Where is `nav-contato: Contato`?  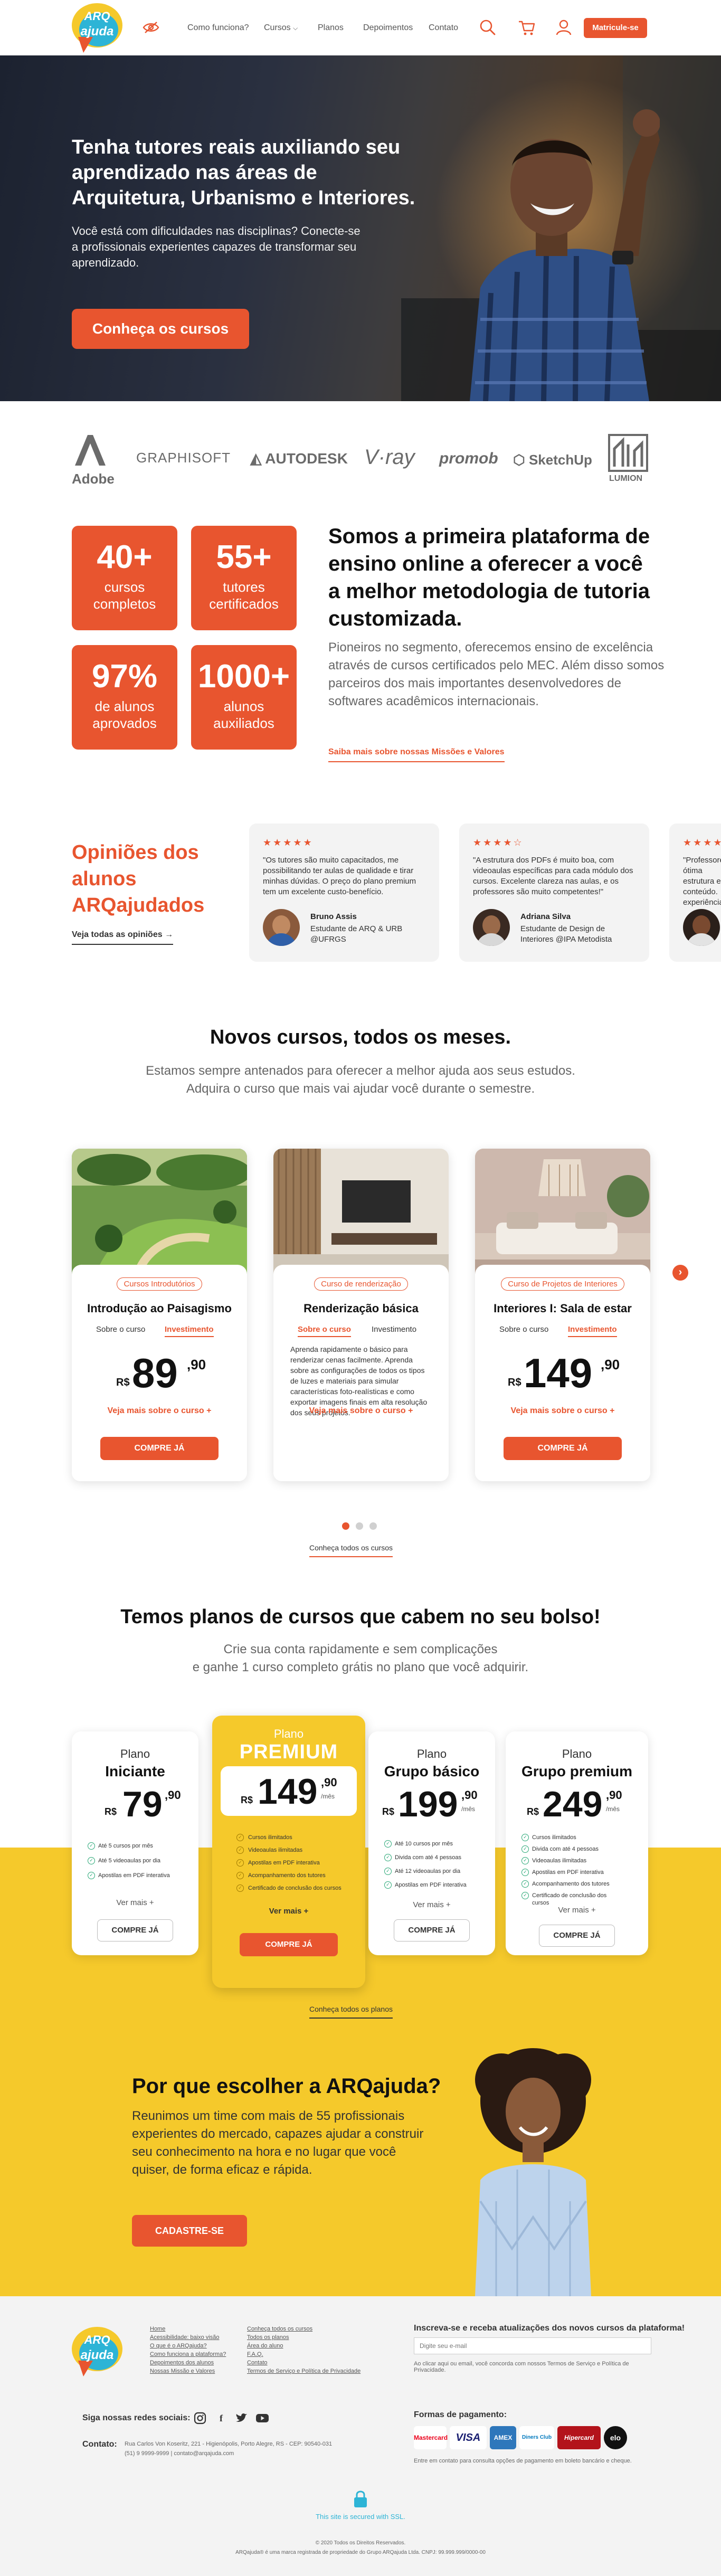 nav-contato: Contato is located at coordinates (443, 28).